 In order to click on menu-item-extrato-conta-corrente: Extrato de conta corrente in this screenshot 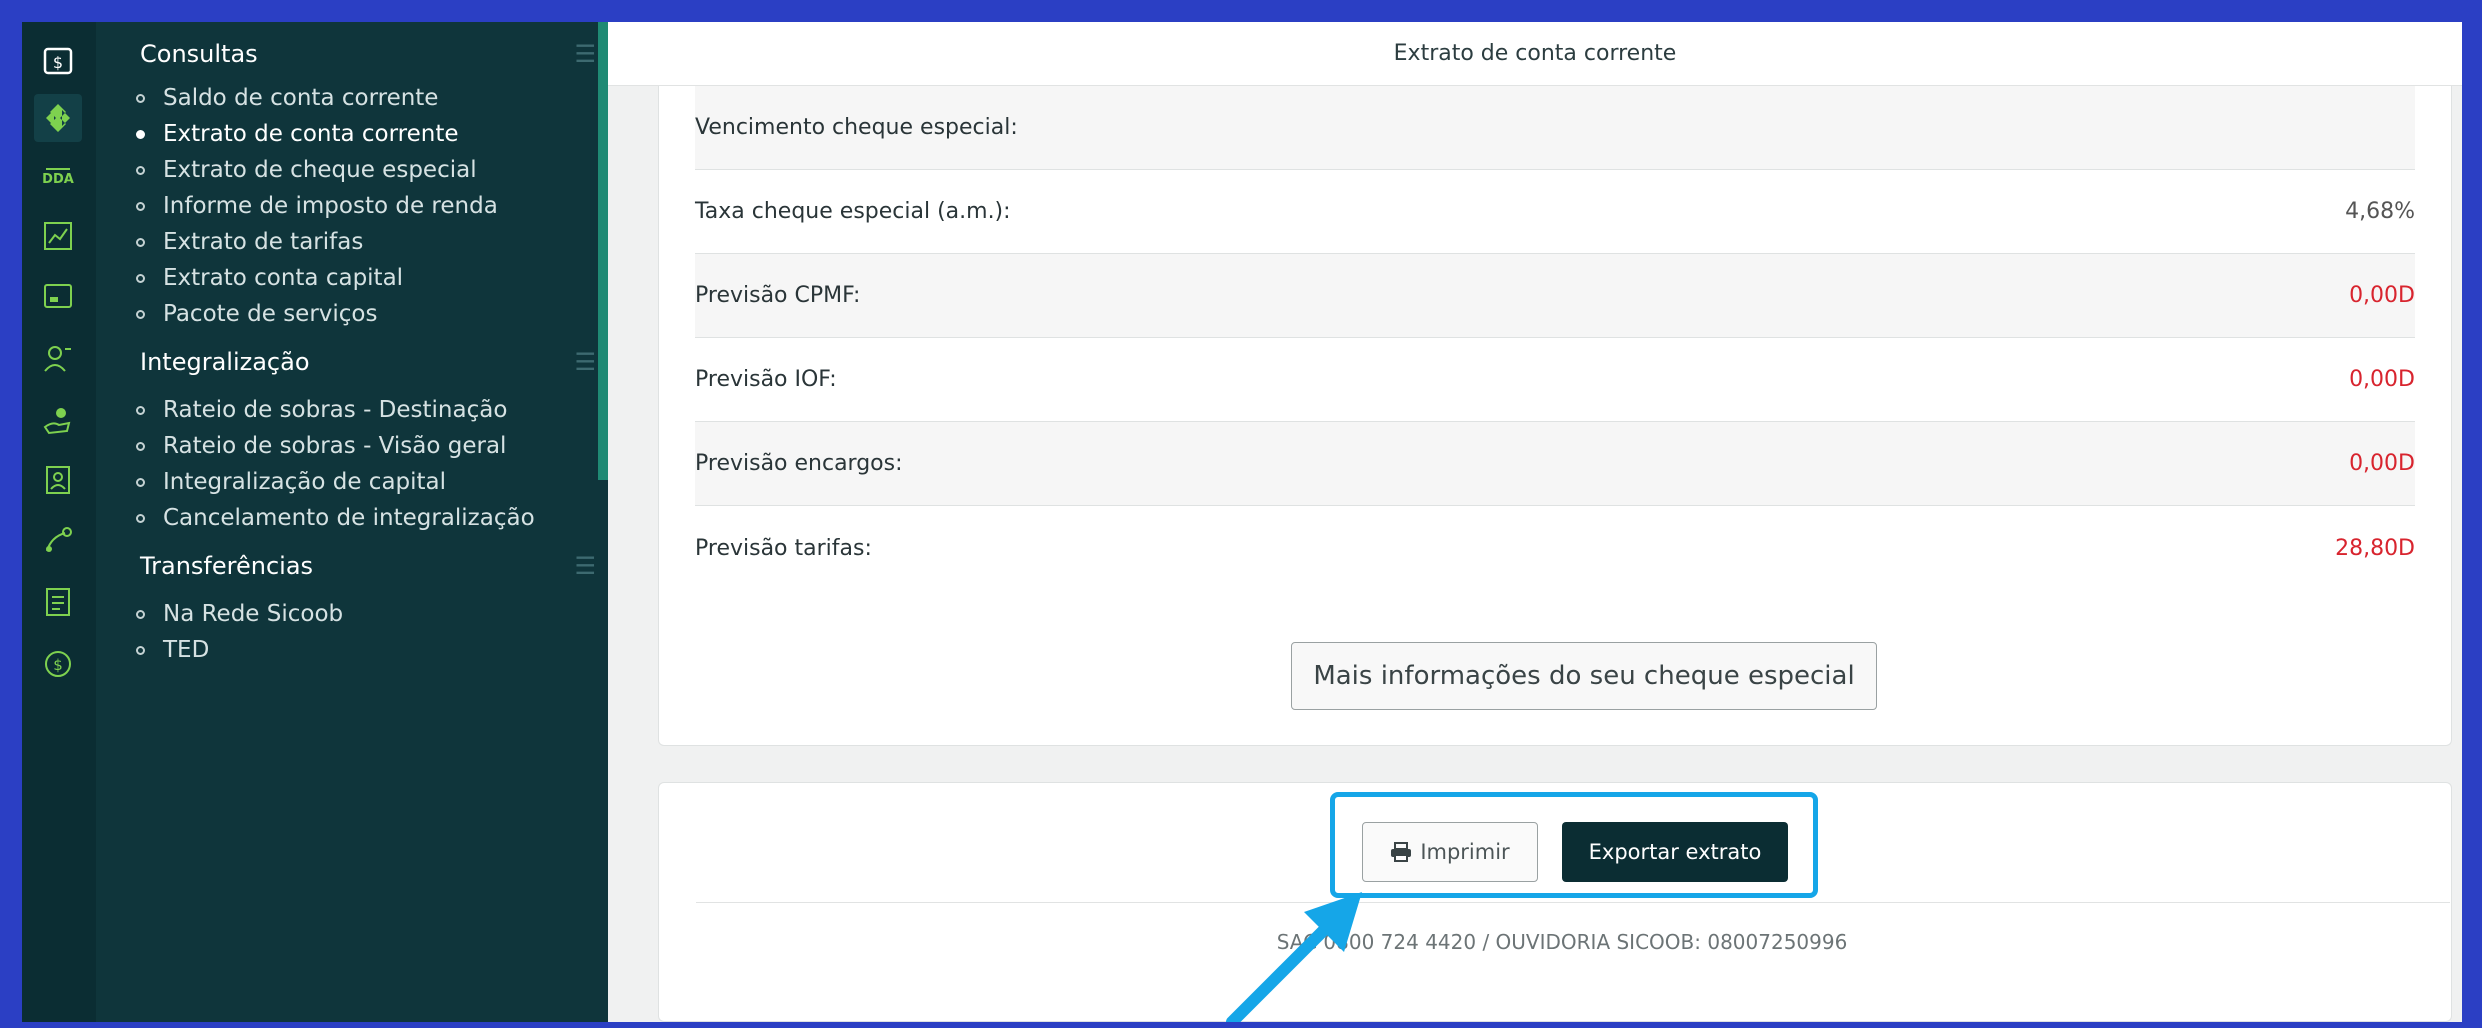, I will do `click(297, 134)`.